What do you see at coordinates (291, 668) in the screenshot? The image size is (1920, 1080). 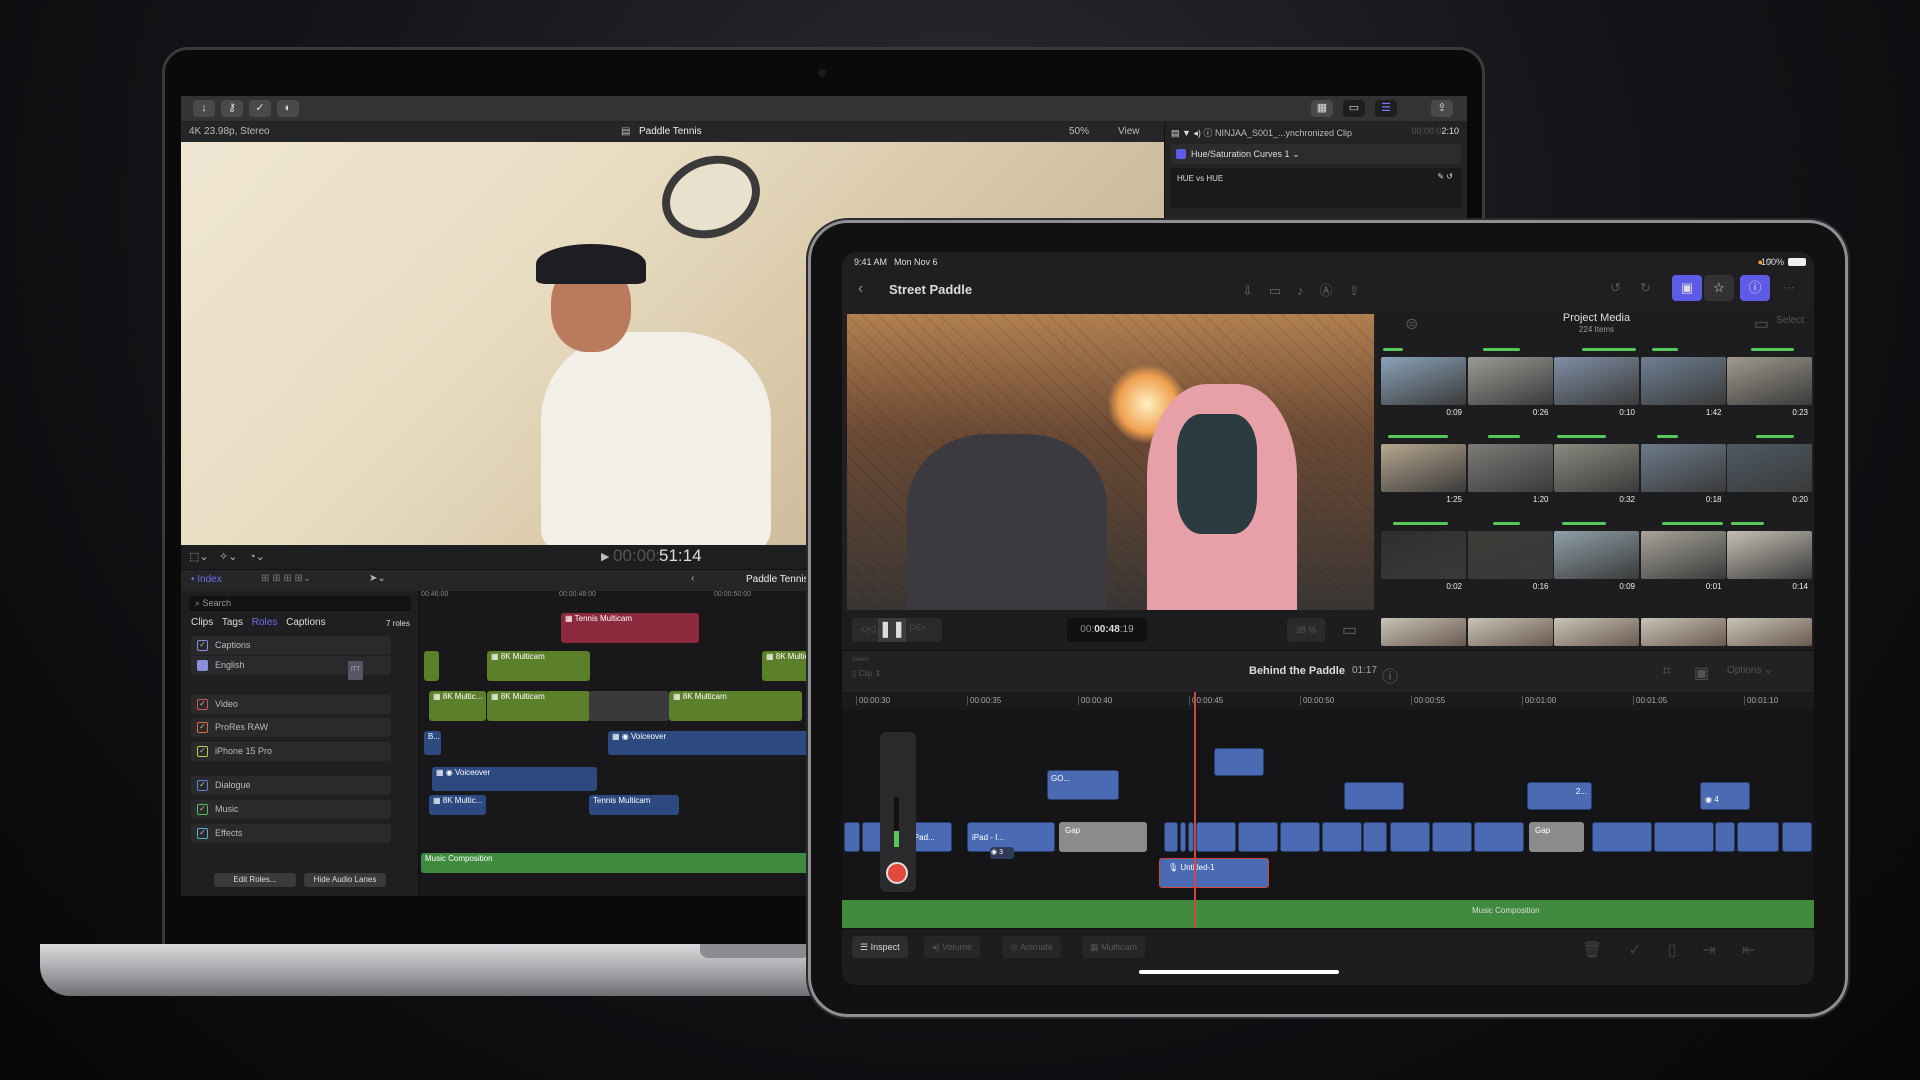 I see `role-english: English ITT` at bounding box center [291, 668].